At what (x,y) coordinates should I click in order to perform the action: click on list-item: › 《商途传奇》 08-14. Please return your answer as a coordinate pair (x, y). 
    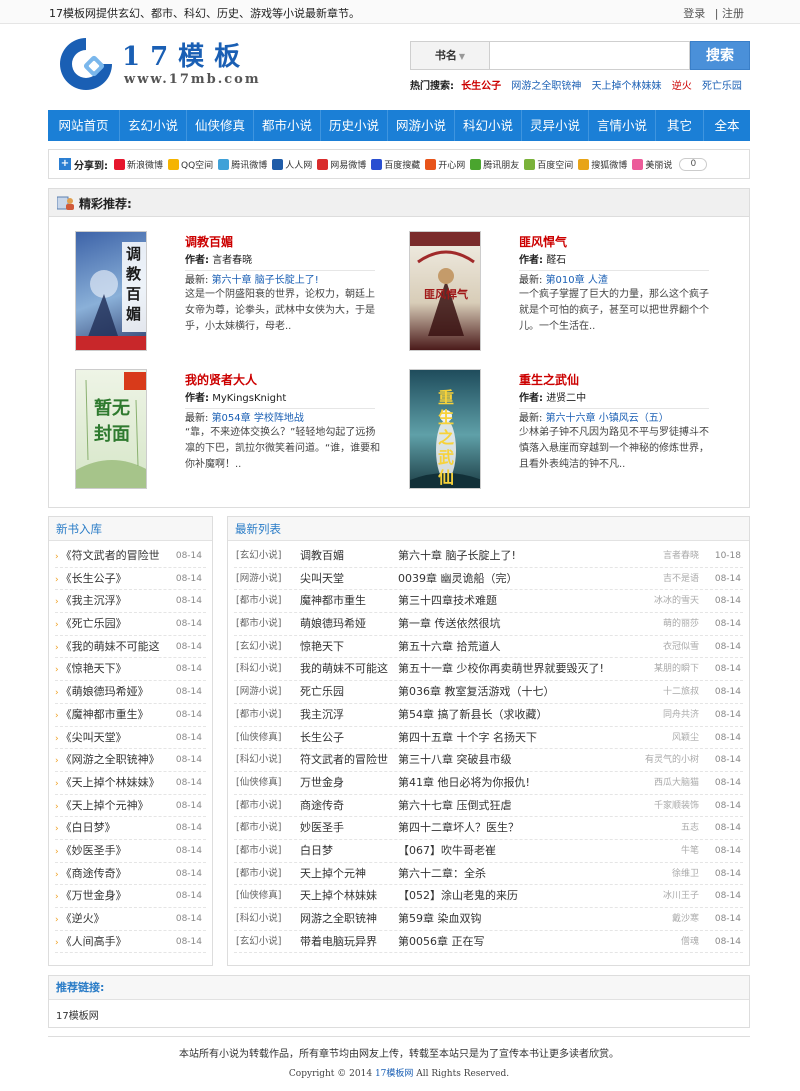
    Looking at the image, I should click on (130, 874).